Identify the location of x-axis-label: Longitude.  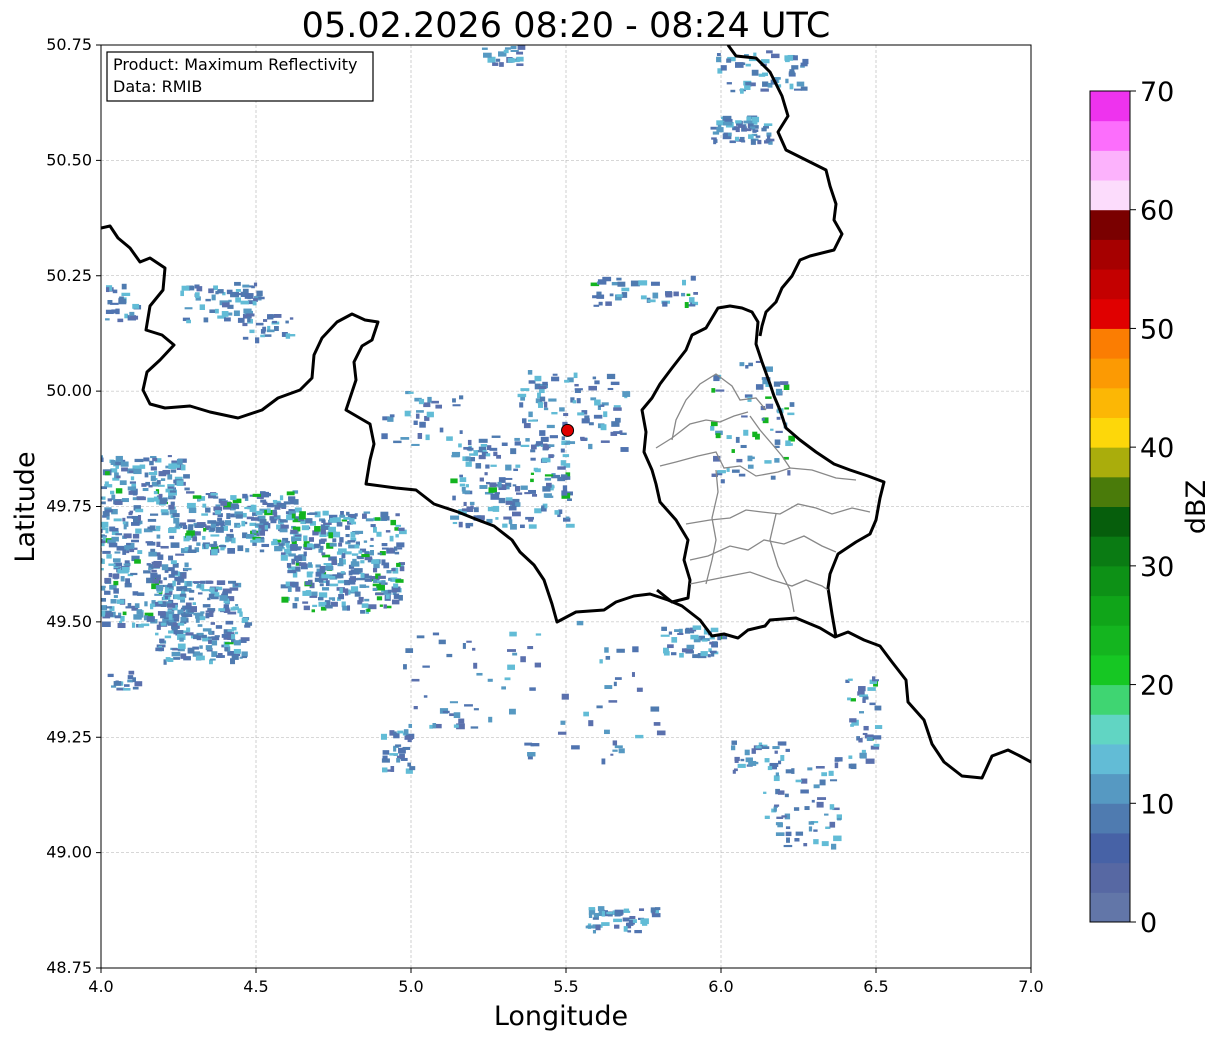
(561, 1016).